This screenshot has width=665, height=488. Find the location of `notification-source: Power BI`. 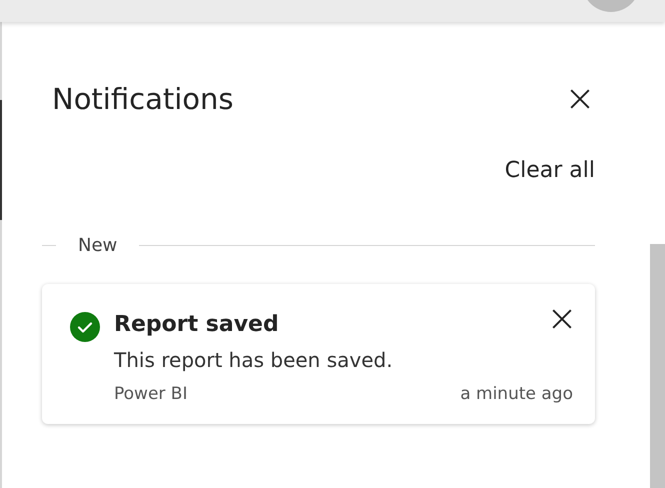

notification-source: Power BI is located at coordinates (151, 394).